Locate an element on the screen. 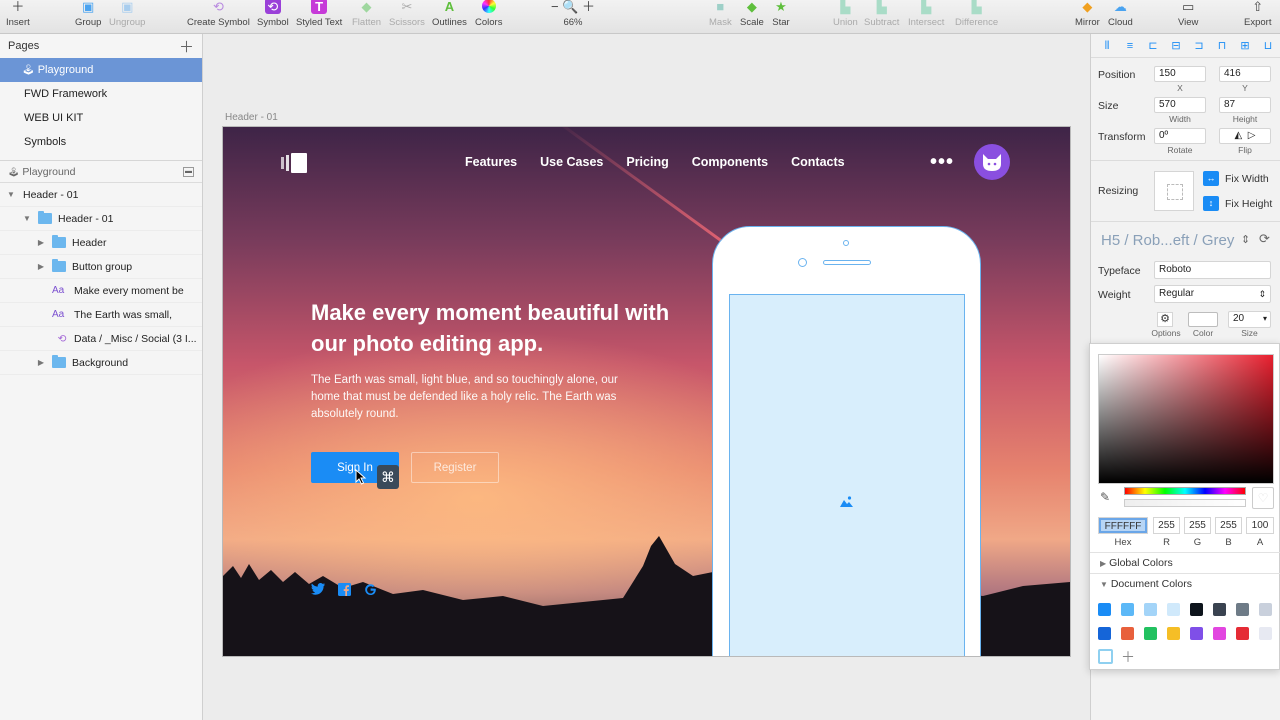 This screenshot has width=1280, height=720. nav-item-use-cases: Use Cases is located at coordinates (571, 162).